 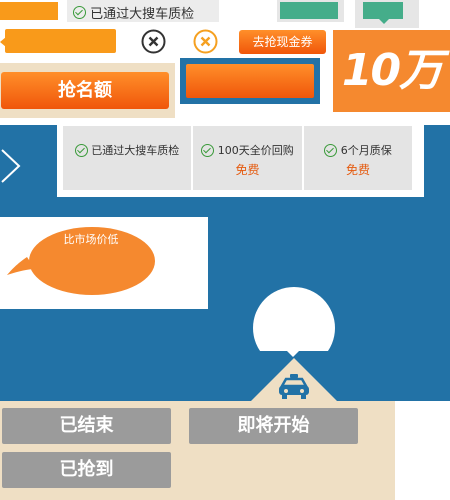 I want to click on inspection-tag: 已通过大搜车质检, so click(x=143, y=11).